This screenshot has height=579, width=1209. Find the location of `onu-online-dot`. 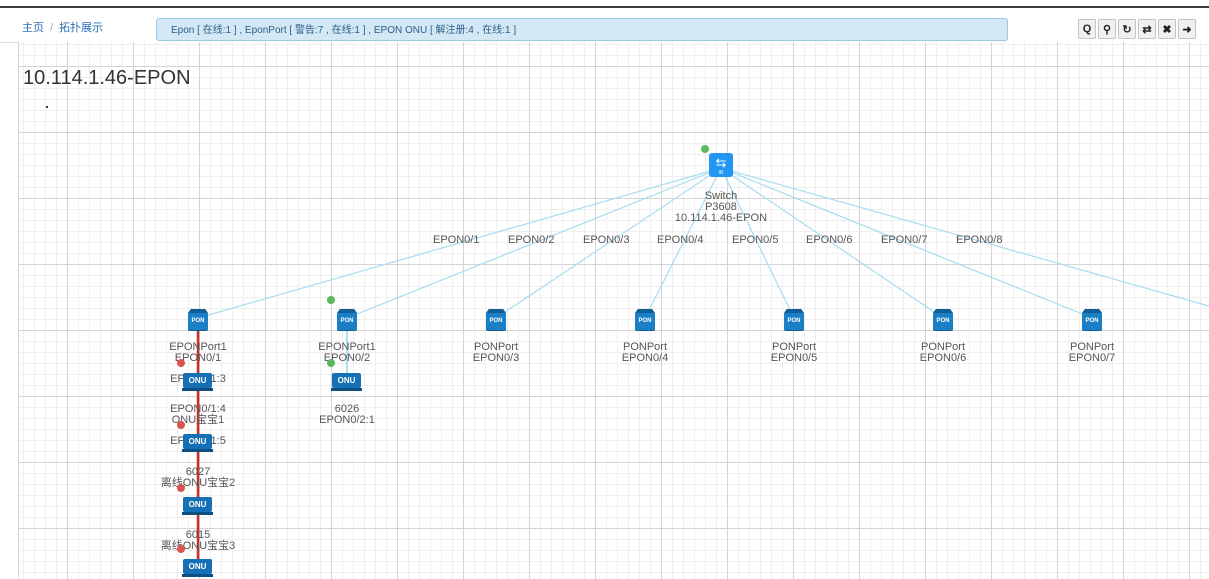

onu-online-dot is located at coordinates (331, 363).